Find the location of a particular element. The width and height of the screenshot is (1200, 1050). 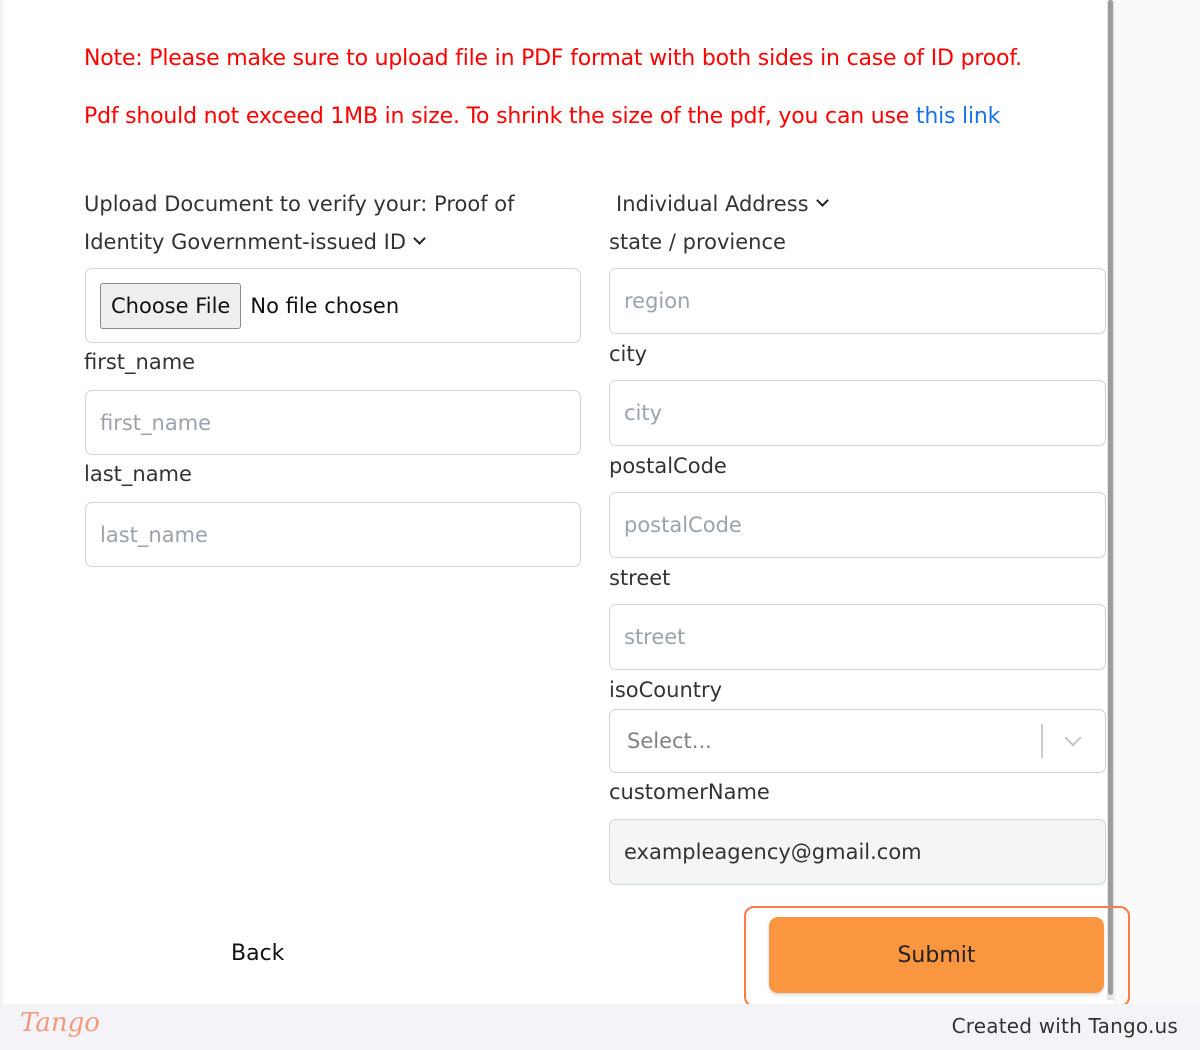

last-name-placeholder: last_name is located at coordinates (154, 534).